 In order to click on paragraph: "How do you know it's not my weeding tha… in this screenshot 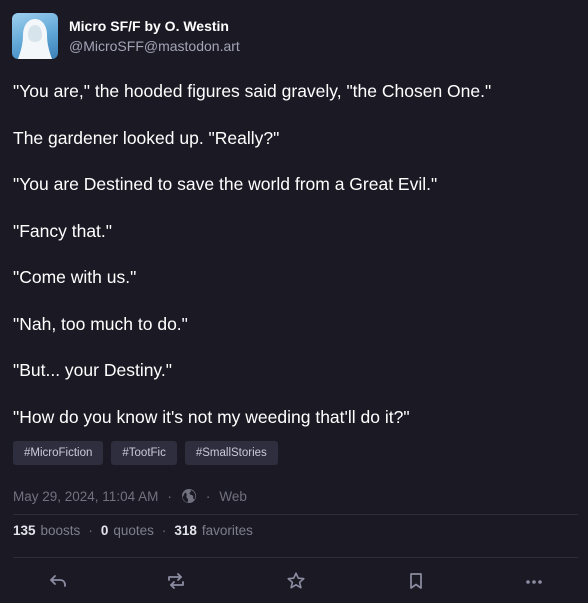, I will do `click(211, 416)`.